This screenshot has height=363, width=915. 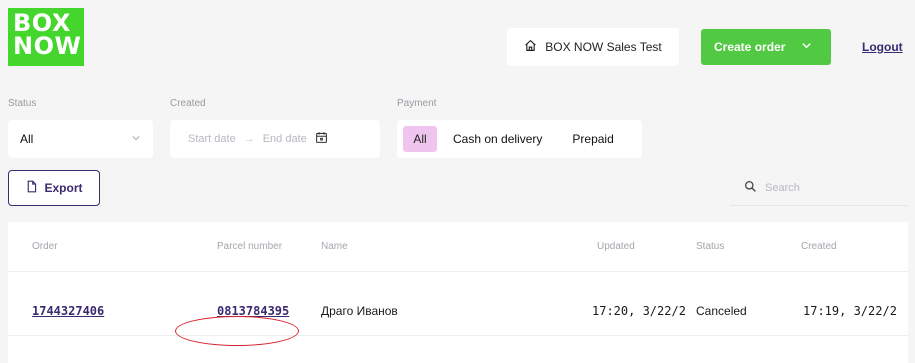 I want to click on start-date-input: Start date, so click(x=212, y=139).